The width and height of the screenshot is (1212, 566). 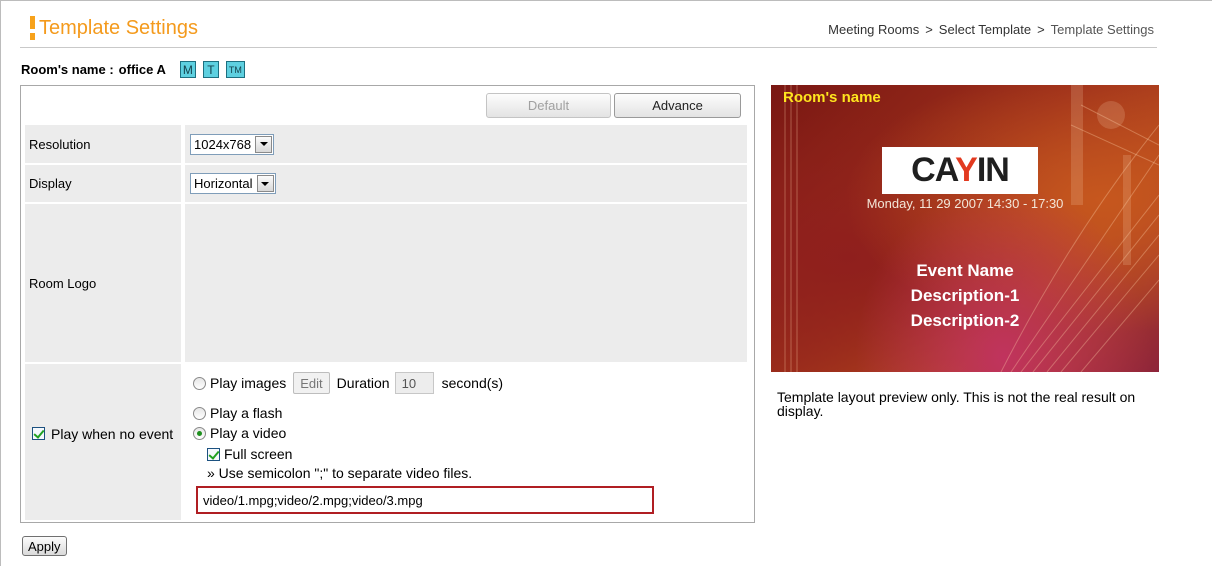 What do you see at coordinates (311, 383) in the screenshot?
I see `edit-images-button: Edit` at bounding box center [311, 383].